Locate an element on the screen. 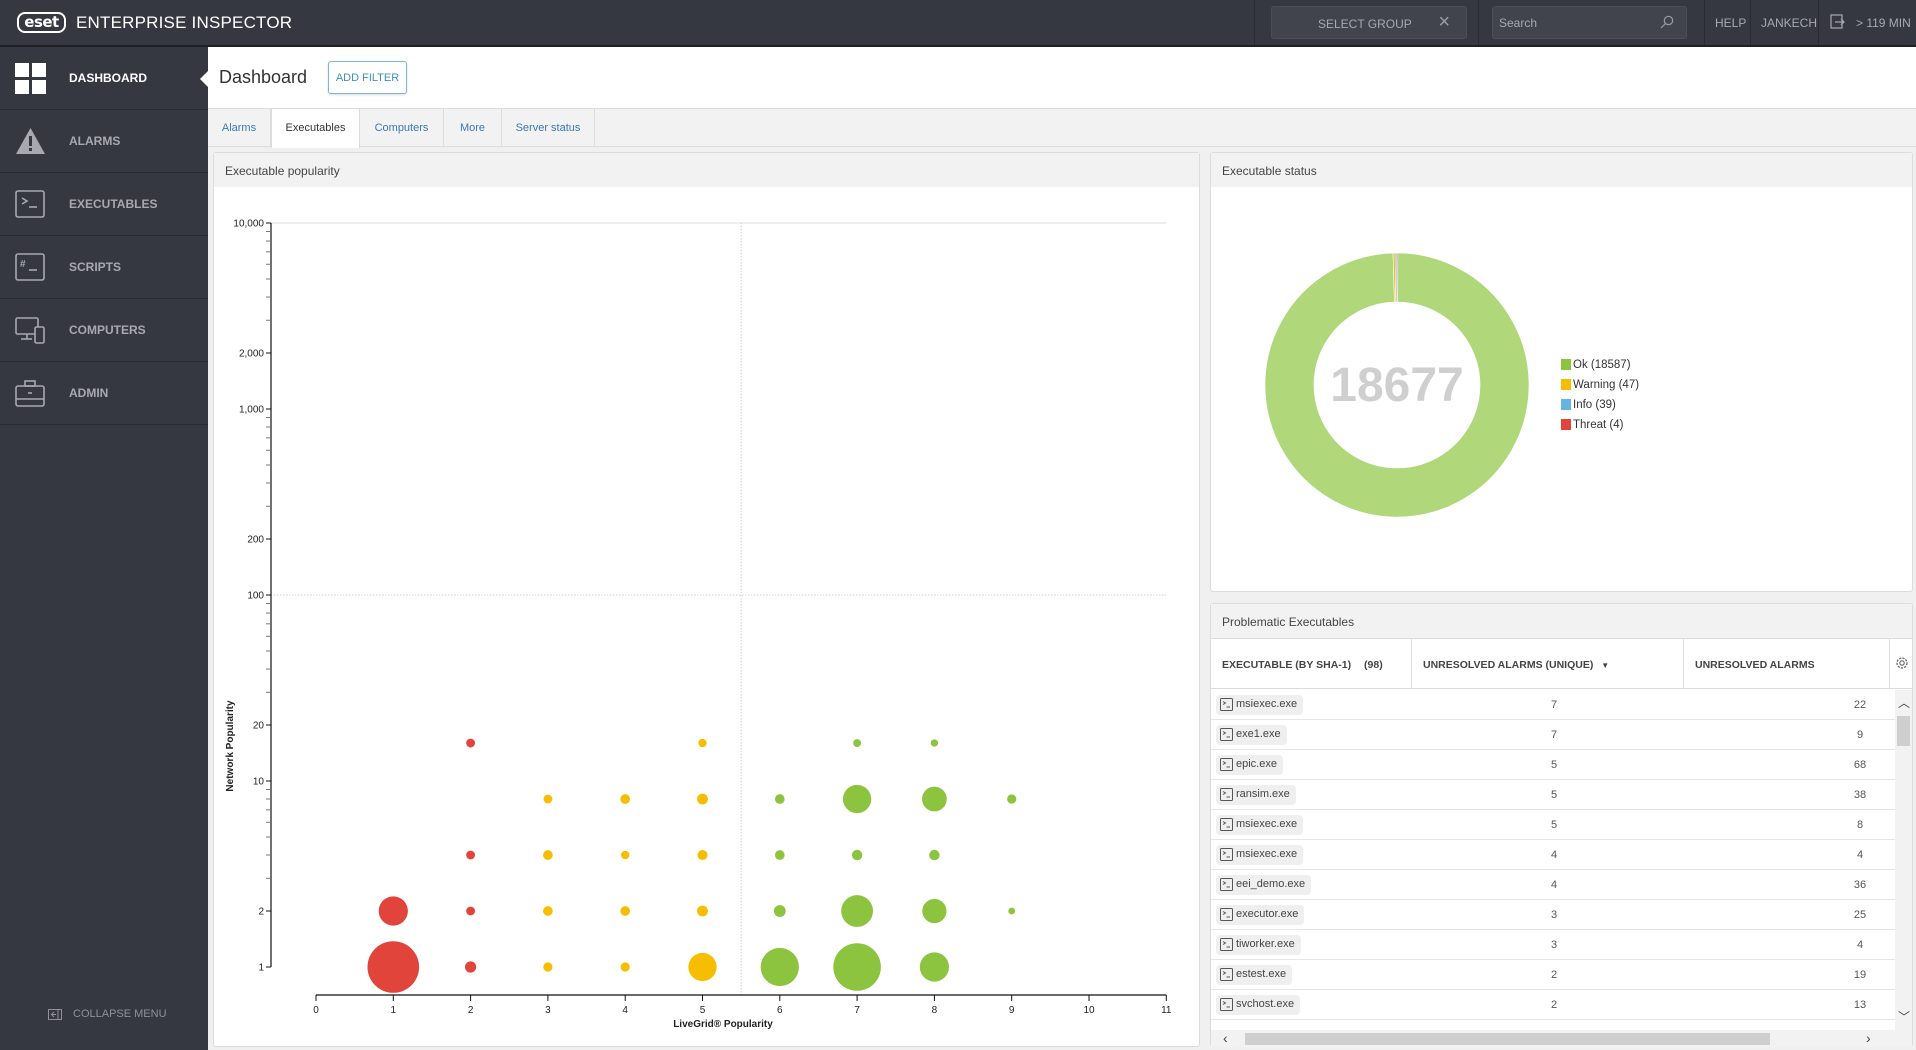 This screenshot has height=1050, width=1916. table-row: tiworker.exe 3 4 is located at coordinates (1553, 945).